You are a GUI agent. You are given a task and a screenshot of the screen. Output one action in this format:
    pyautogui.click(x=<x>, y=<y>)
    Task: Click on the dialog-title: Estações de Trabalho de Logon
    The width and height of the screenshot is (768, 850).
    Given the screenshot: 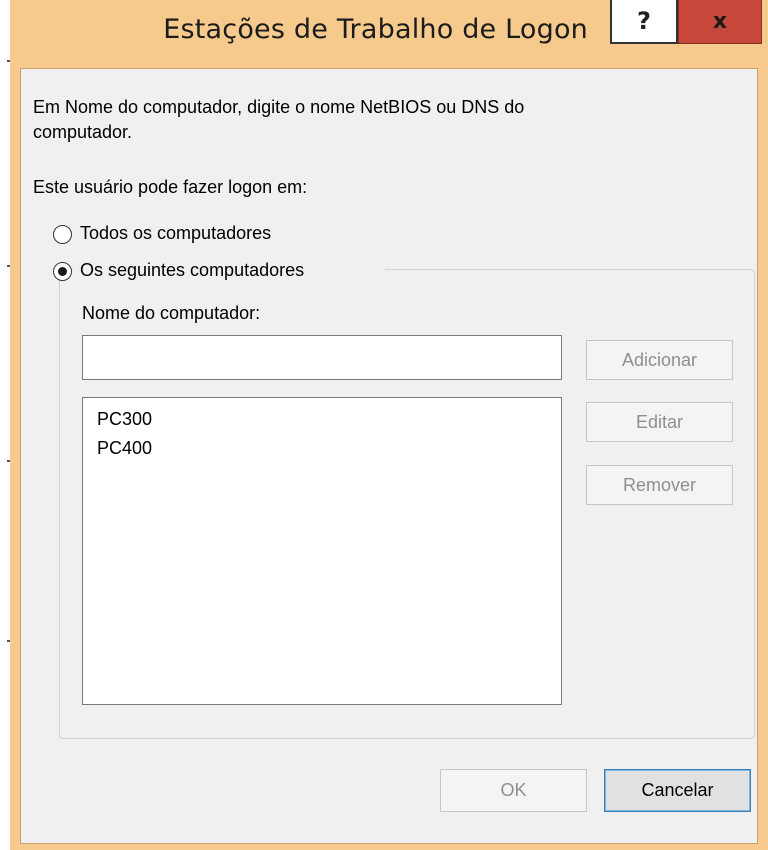 What is the action you would take?
    pyautogui.click(x=375, y=29)
    